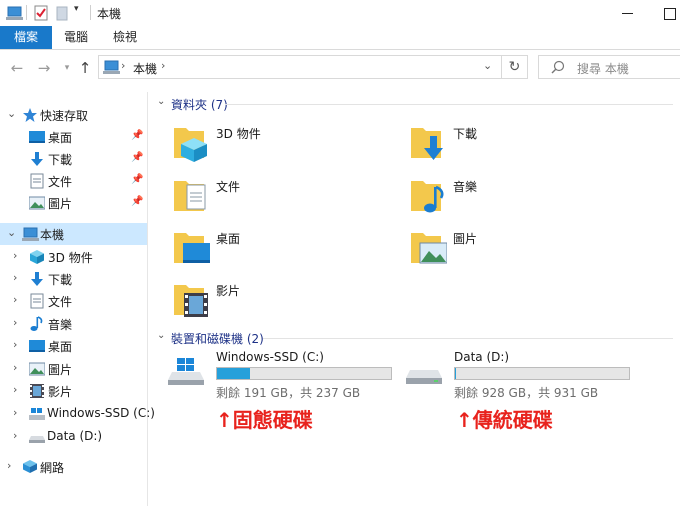 The height and width of the screenshot is (506, 680). Describe the element at coordinates (62, 13) in the screenshot. I see `new-folder-icon` at that location.